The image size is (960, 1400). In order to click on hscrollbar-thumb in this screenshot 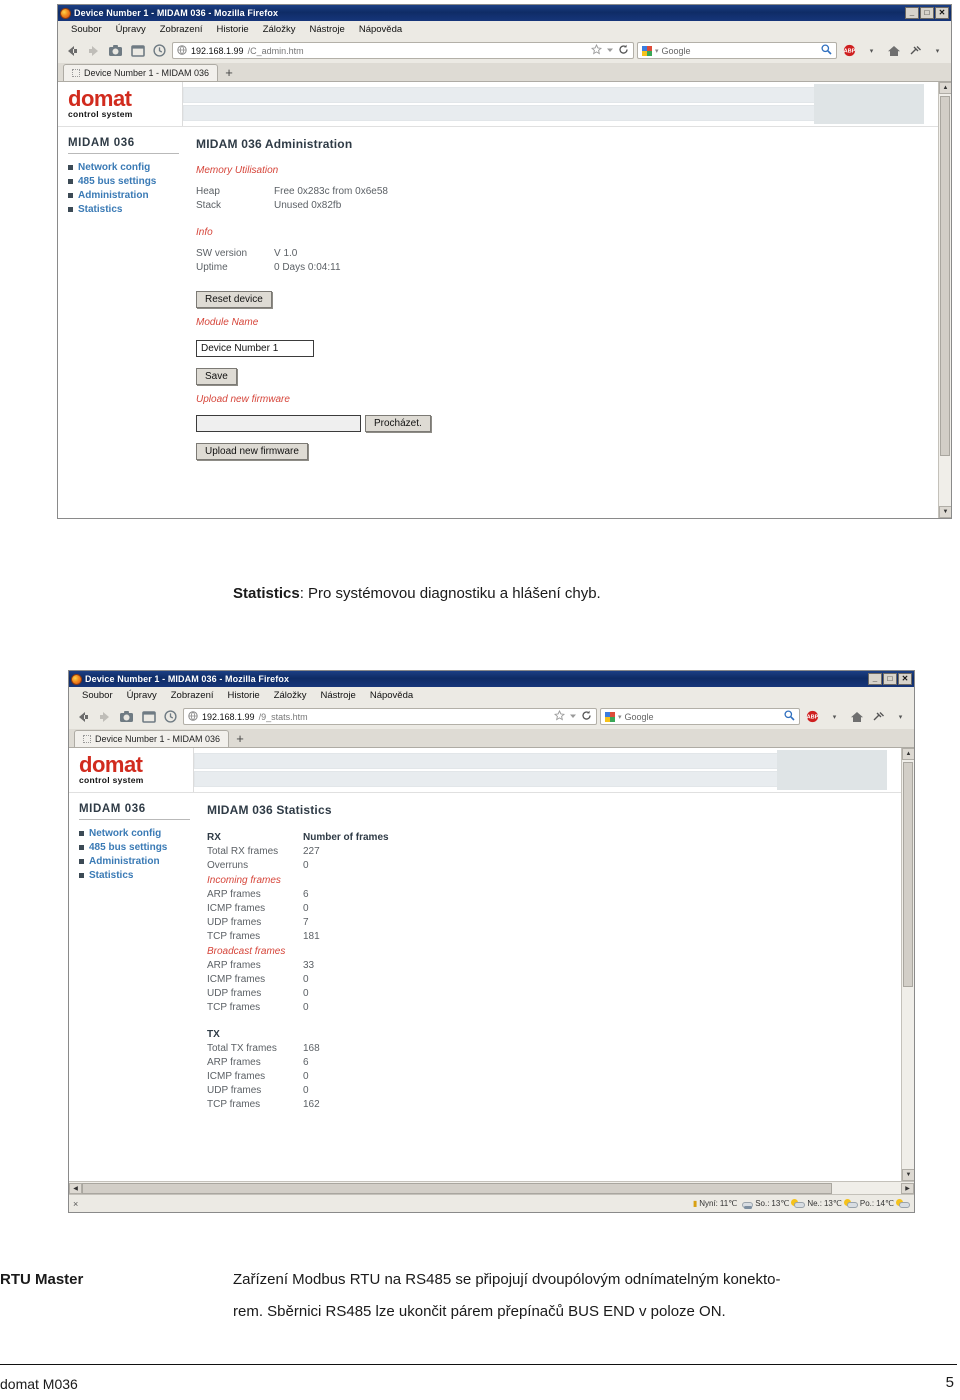, I will do `click(457, 1188)`.